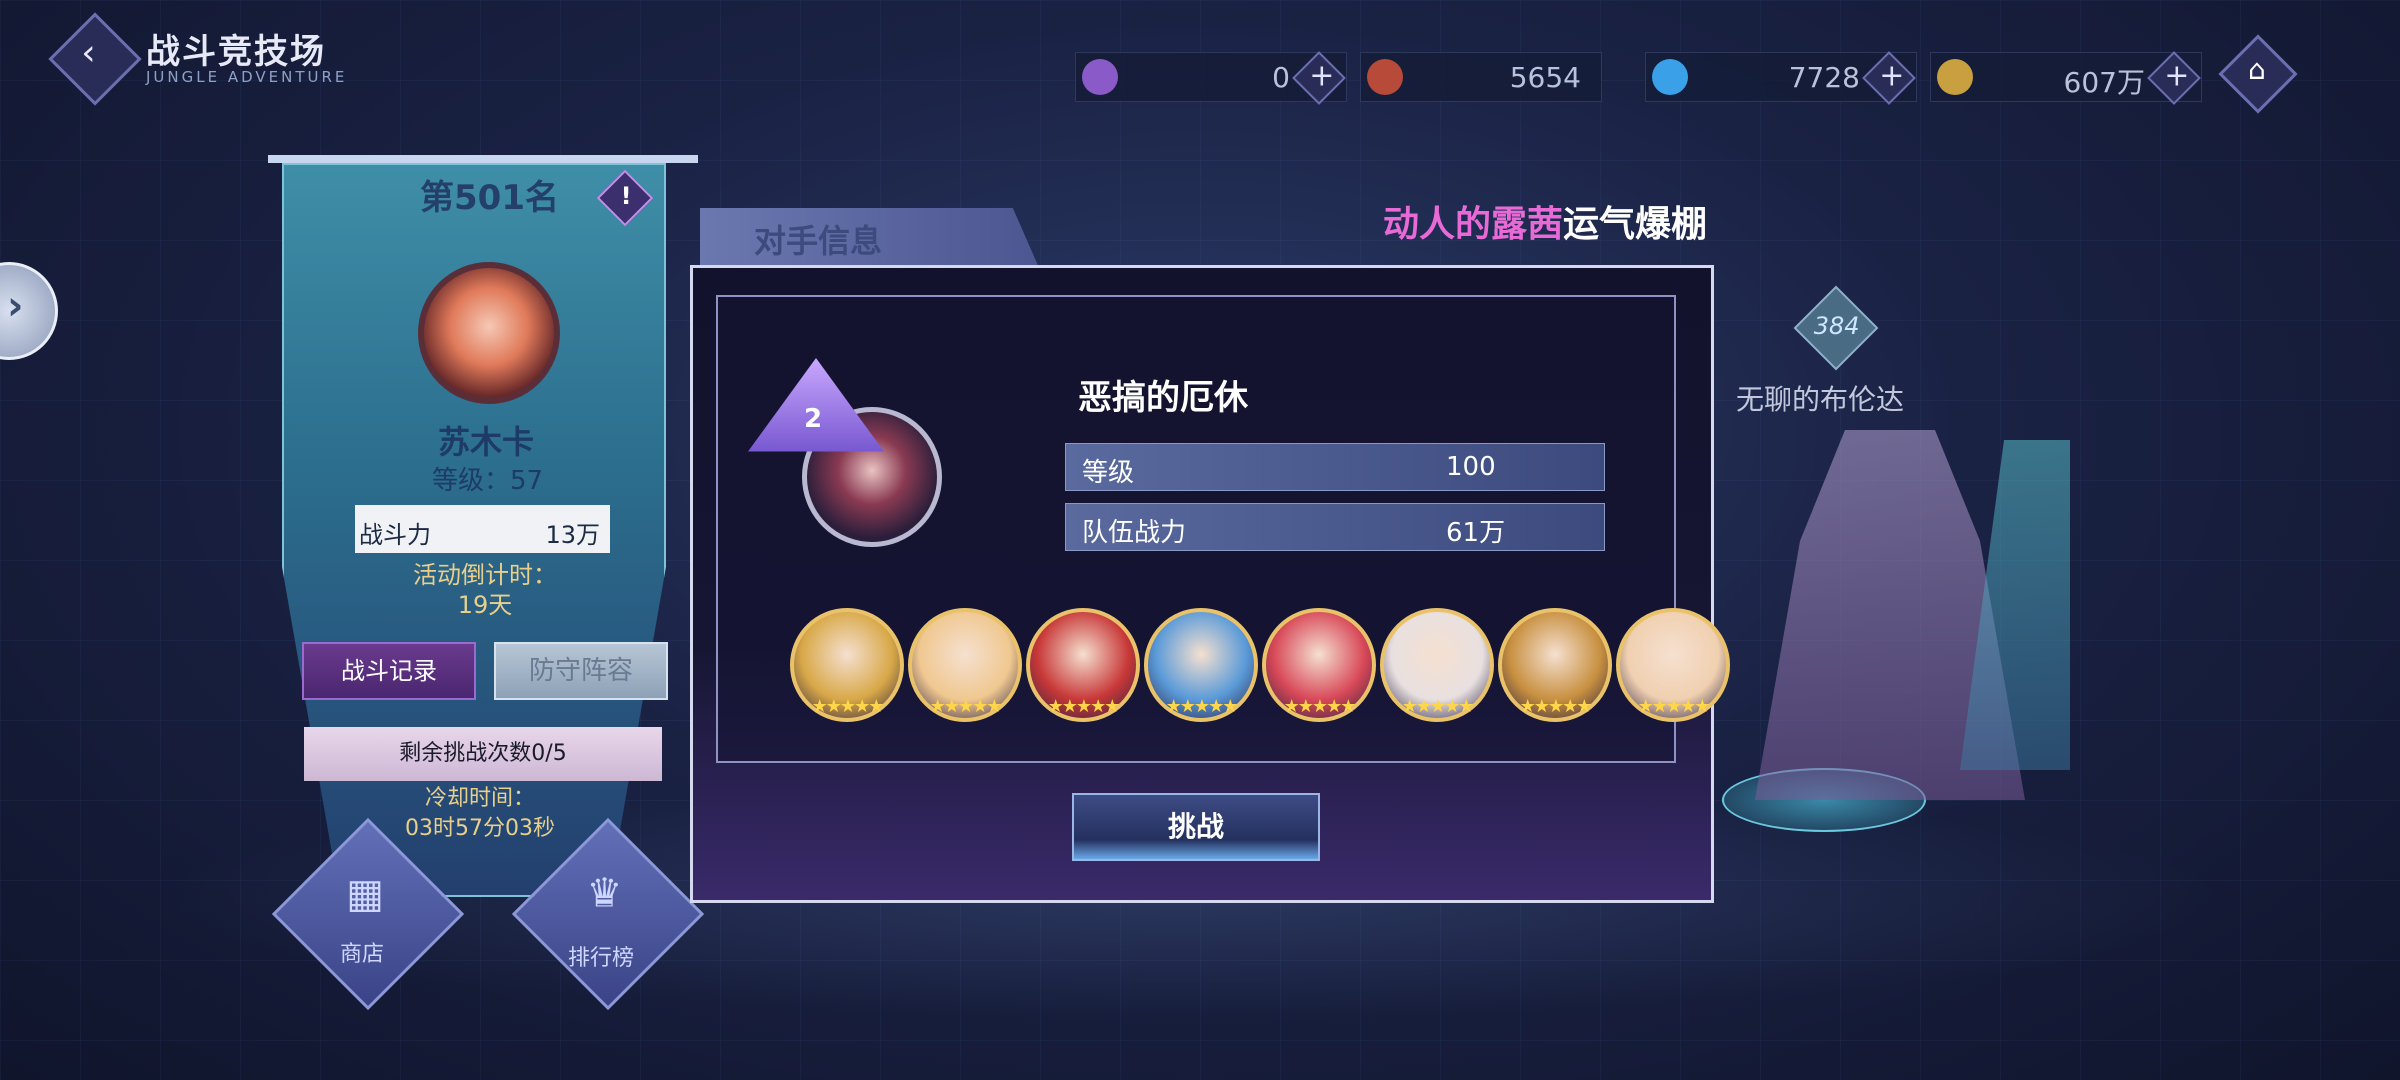 The image size is (2400, 1080). I want to click on announcement-marquee: 动人的露茜运气爆棚, so click(1545, 221).